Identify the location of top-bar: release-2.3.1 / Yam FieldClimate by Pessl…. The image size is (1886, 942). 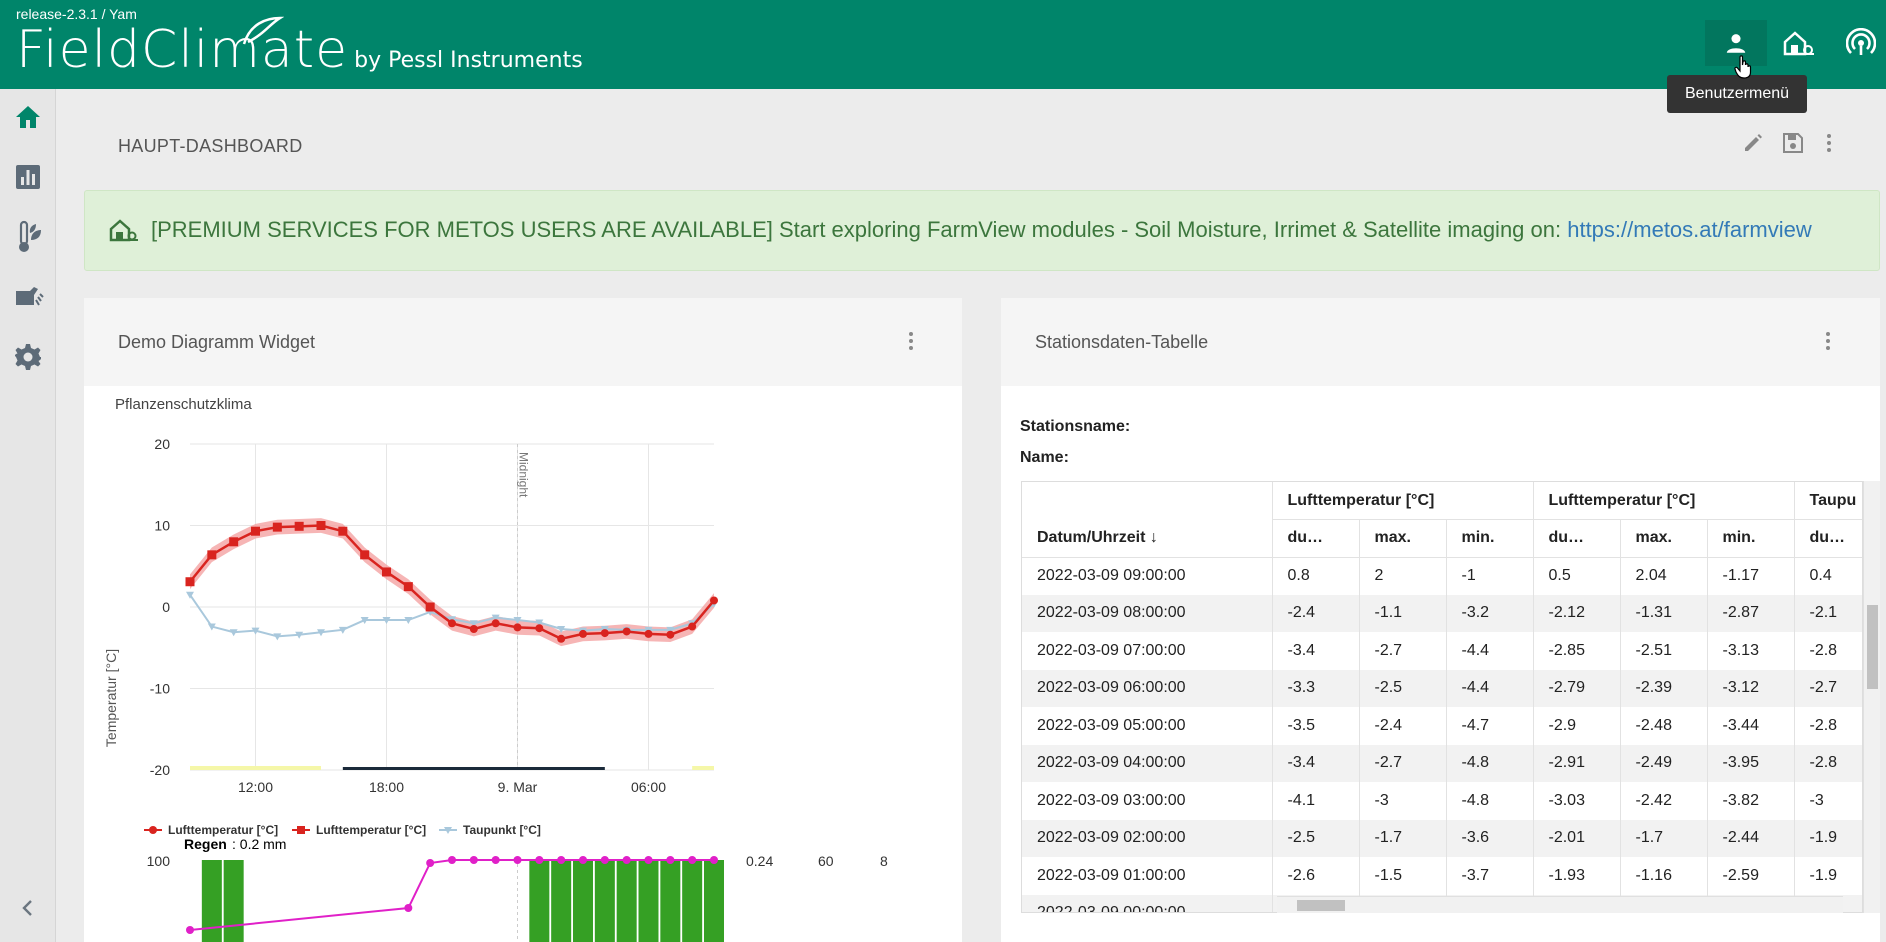
(943, 44).